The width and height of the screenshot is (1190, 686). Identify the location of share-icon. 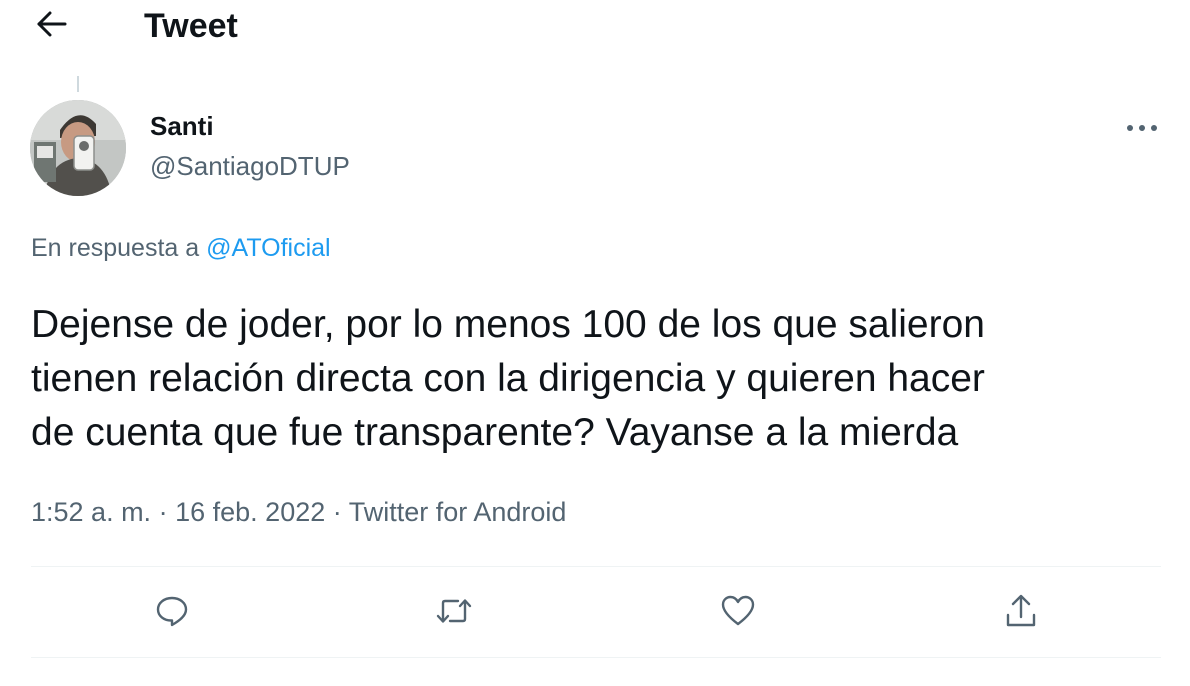
(1021, 613).